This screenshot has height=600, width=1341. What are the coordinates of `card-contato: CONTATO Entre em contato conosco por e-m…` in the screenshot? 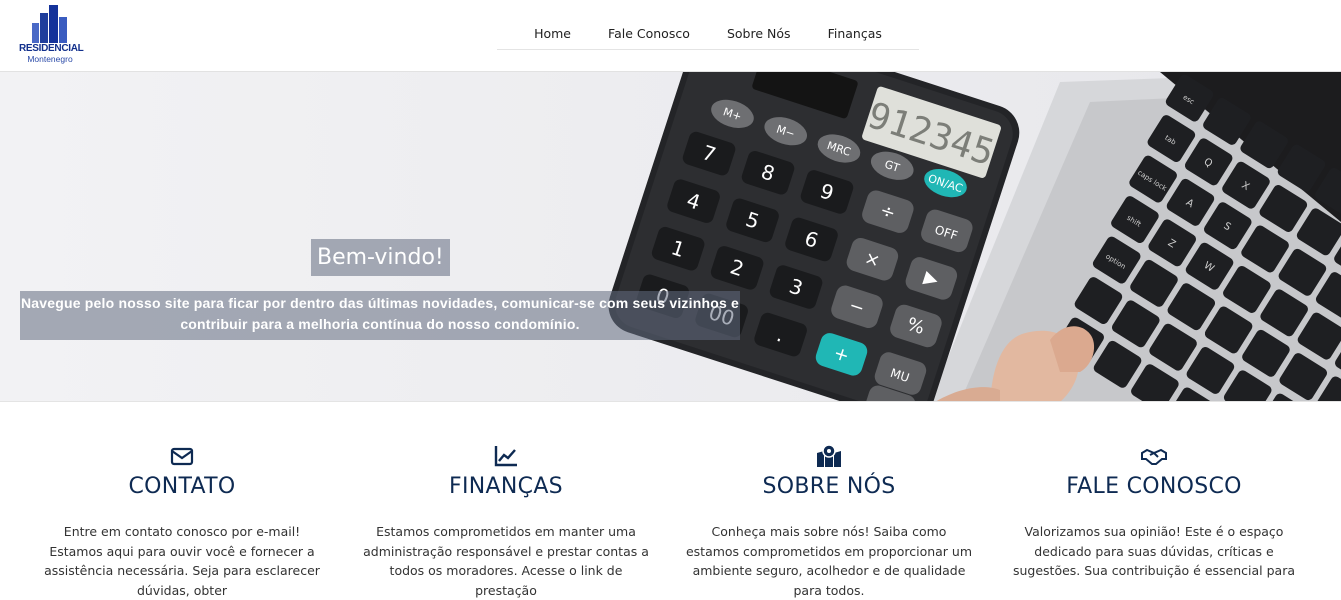 It's located at (182, 500).